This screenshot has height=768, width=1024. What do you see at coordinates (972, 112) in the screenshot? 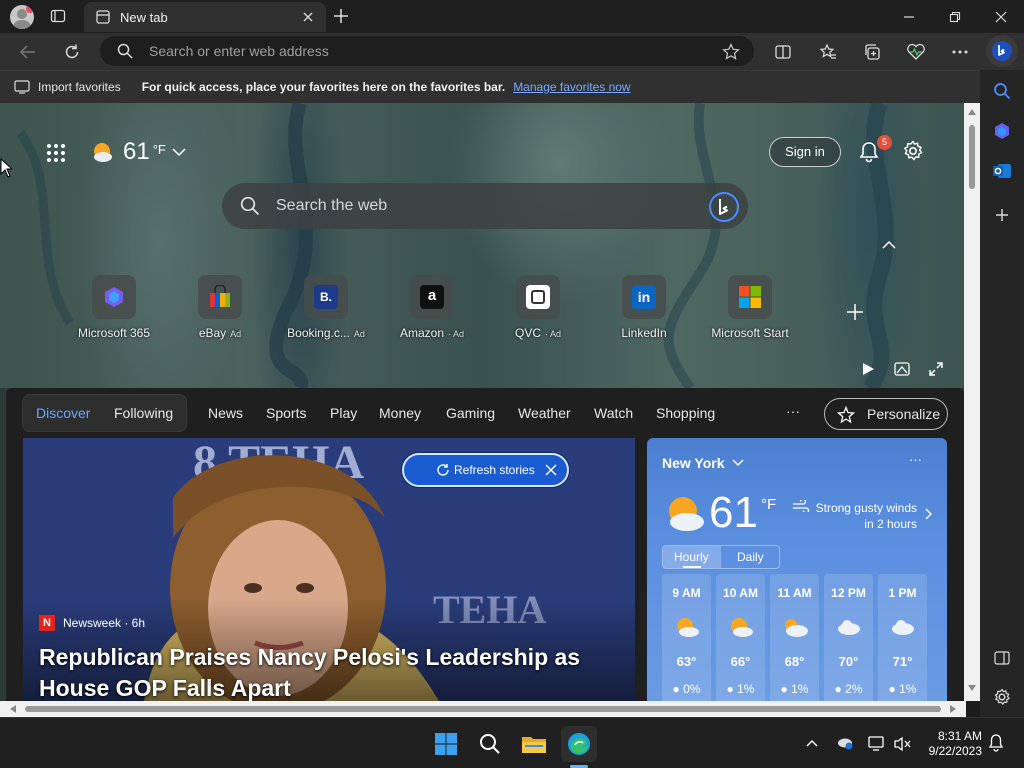
I see `scroll-up-arrow-icon` at bounding box center [972, 112].